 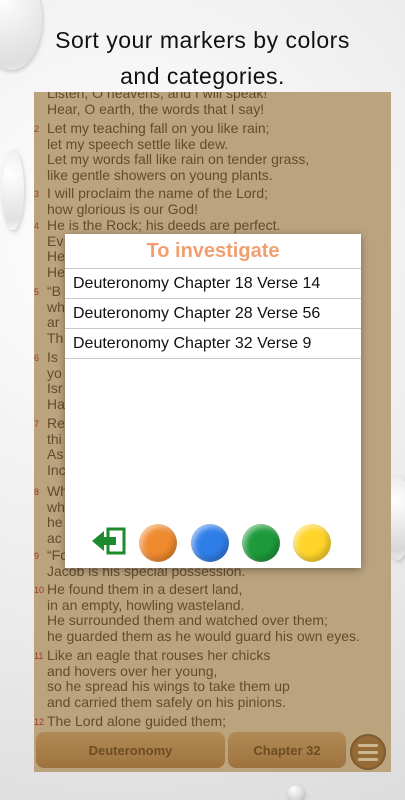 I want to click on dialog-title: To investigate, so click(x=213, y=251).